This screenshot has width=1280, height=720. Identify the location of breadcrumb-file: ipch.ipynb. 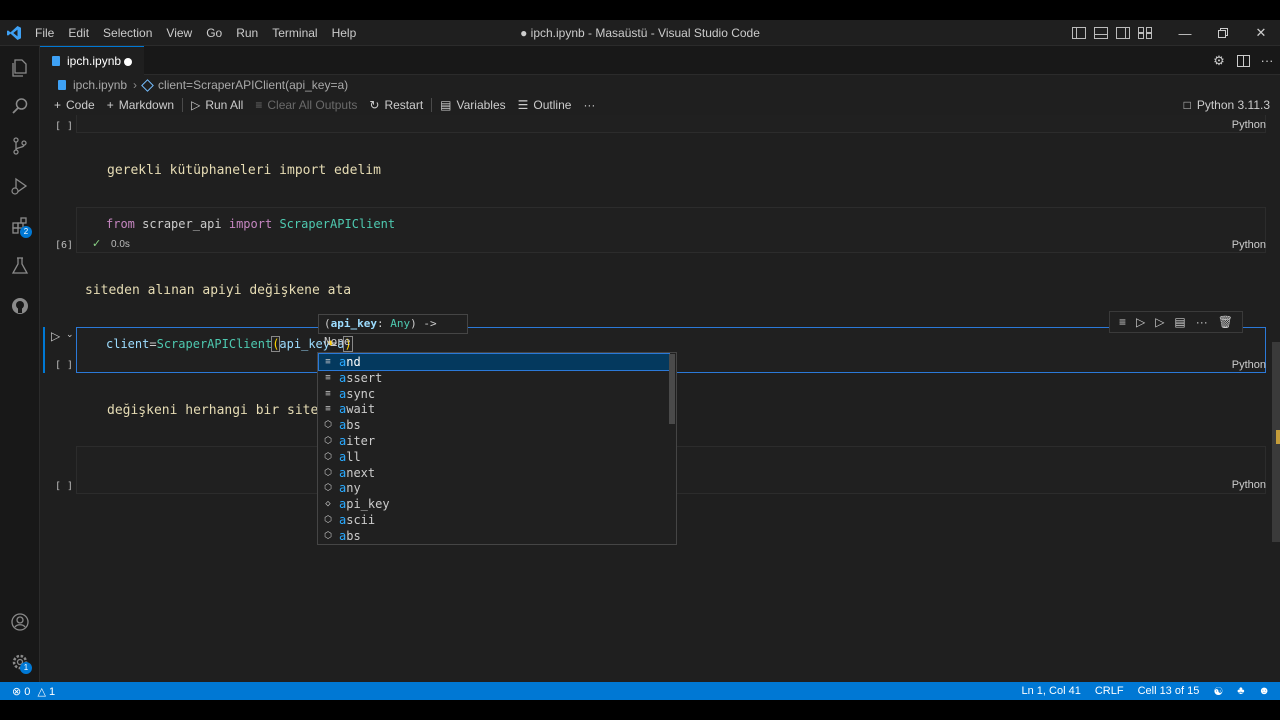
(100, 85).